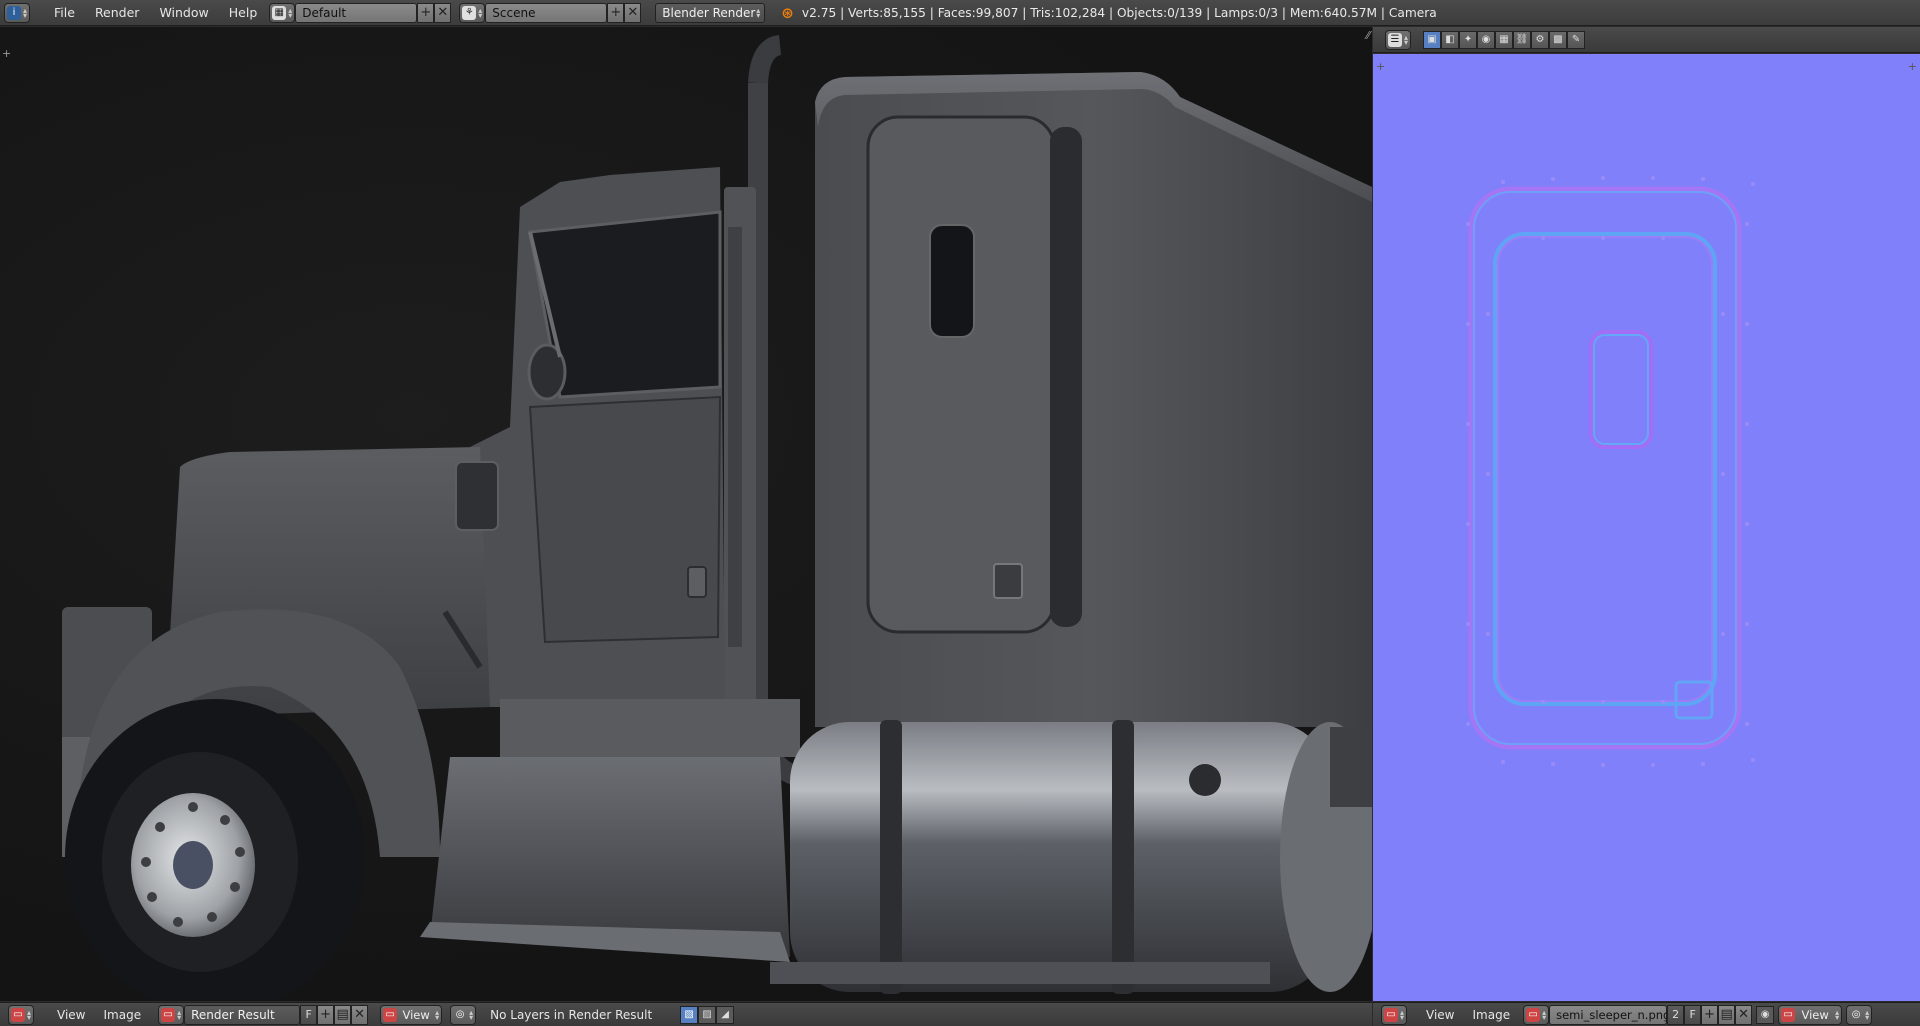  Describe the element at coordinates (243, 12) in the screenshot. I see `menu-help: Help` at that location.